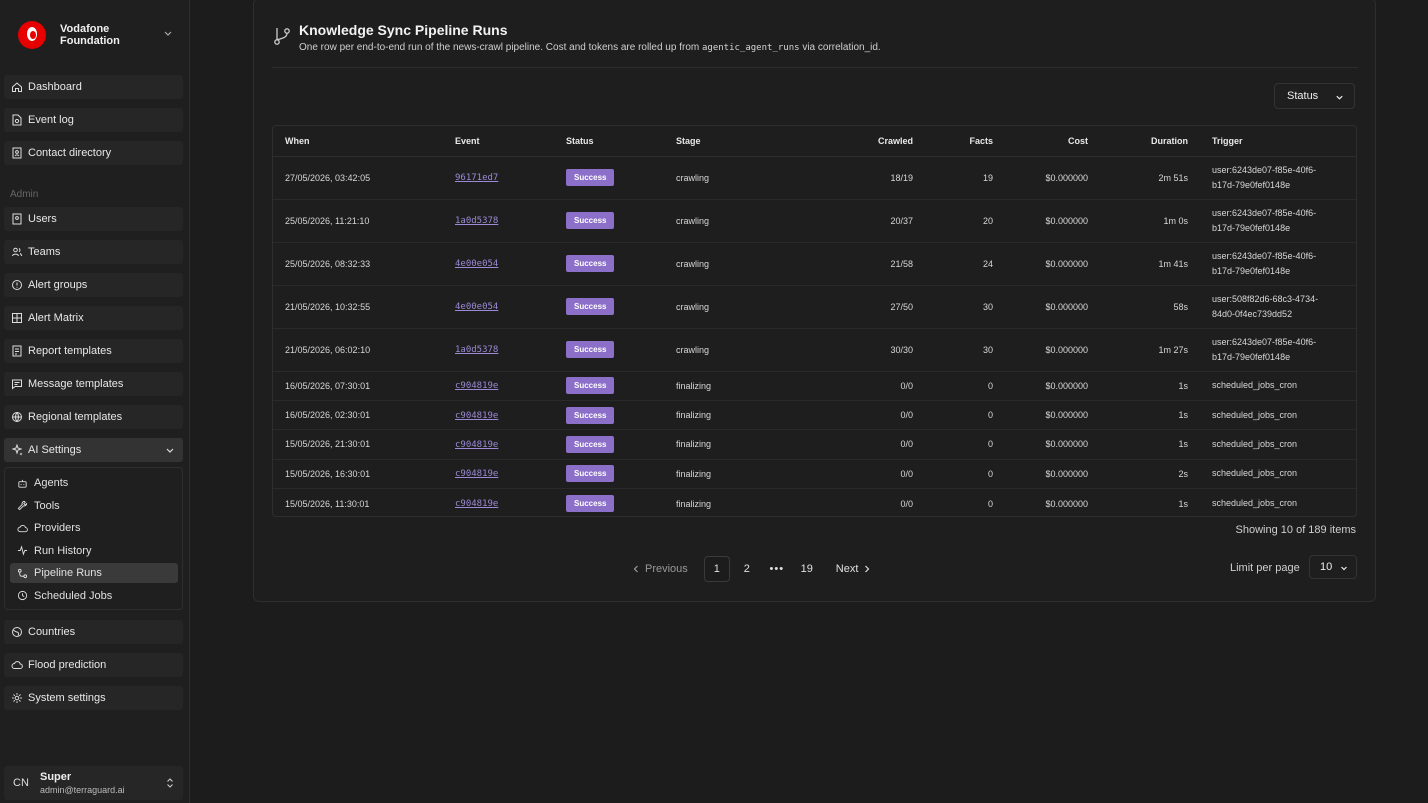  I want to click on submenu-item-scheduled-jobs: Scheduled Jobs, so click(94, 596).